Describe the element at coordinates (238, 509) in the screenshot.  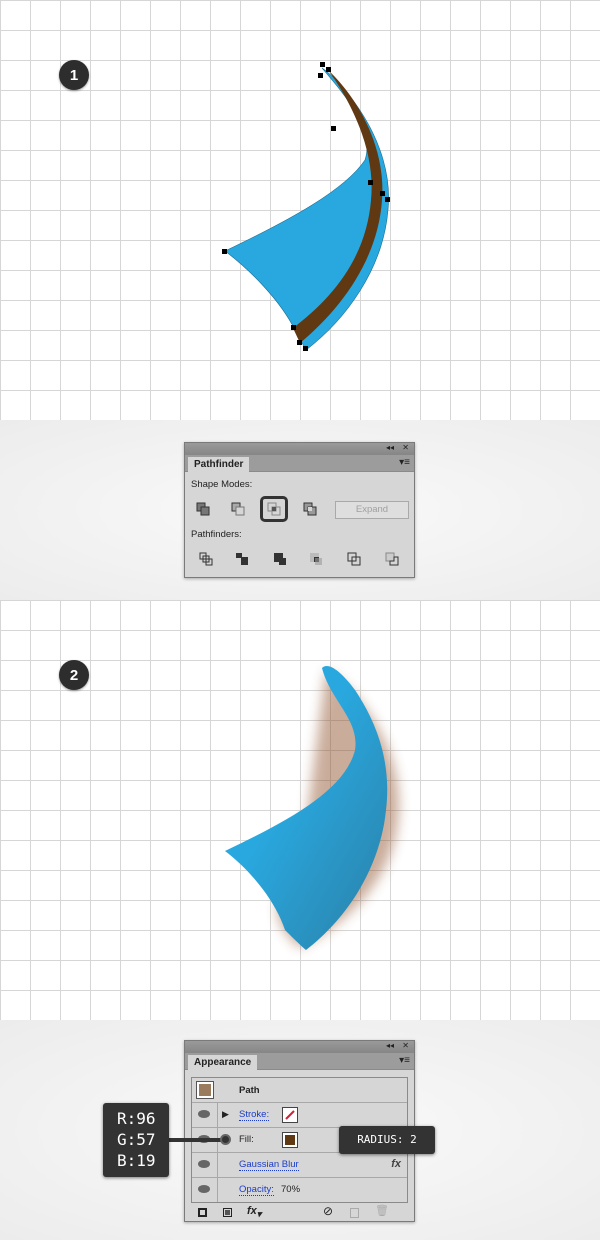
I see `minus-front-icon` at that location.